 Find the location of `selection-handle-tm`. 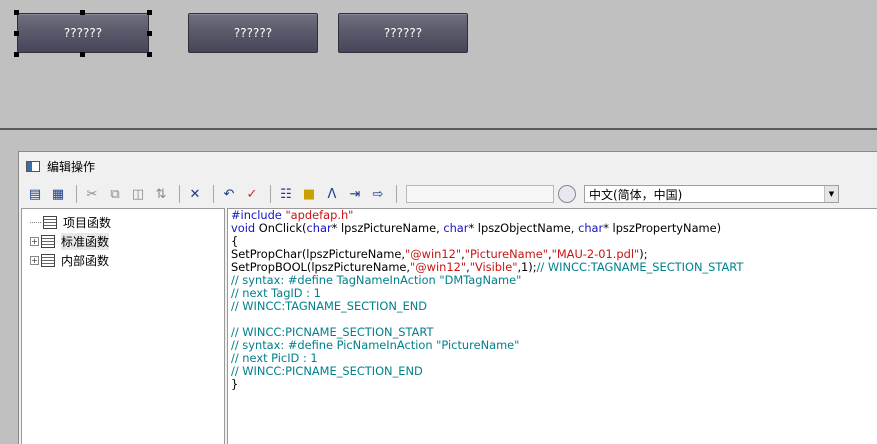

selection-handle-tm is located at coordinates (82, 12).